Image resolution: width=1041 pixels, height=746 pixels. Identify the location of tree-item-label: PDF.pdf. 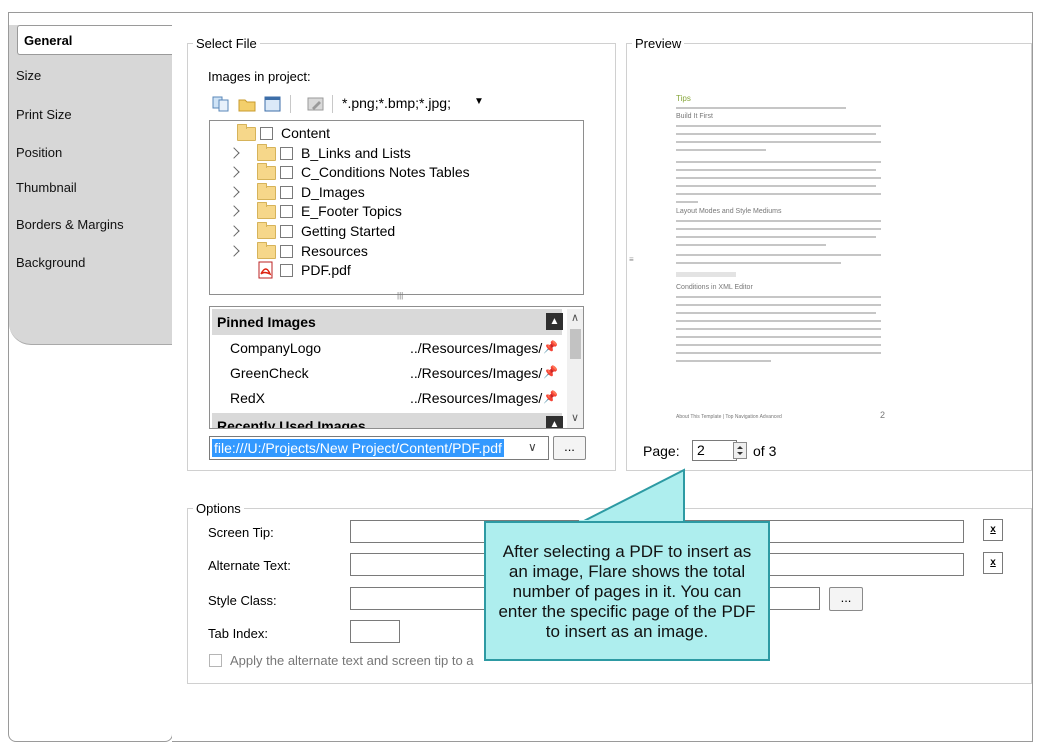
(326, 270).